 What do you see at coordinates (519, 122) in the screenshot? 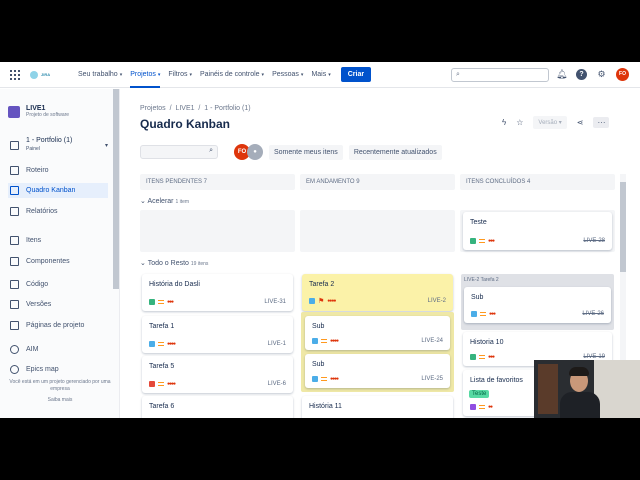
I see `star-icon: ☆` at bounding box center [519, 122].